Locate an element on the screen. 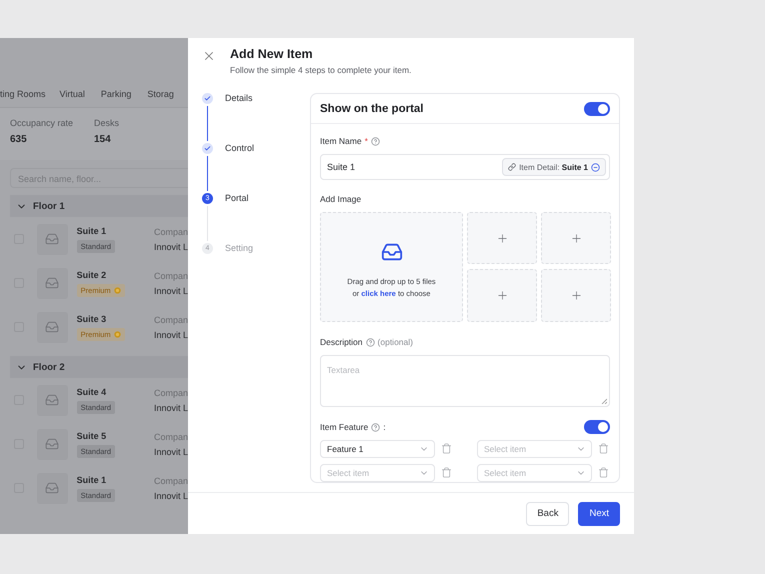  item-detail-chip: Item Detail: Suite 1 is located at coordinates (554, 167).